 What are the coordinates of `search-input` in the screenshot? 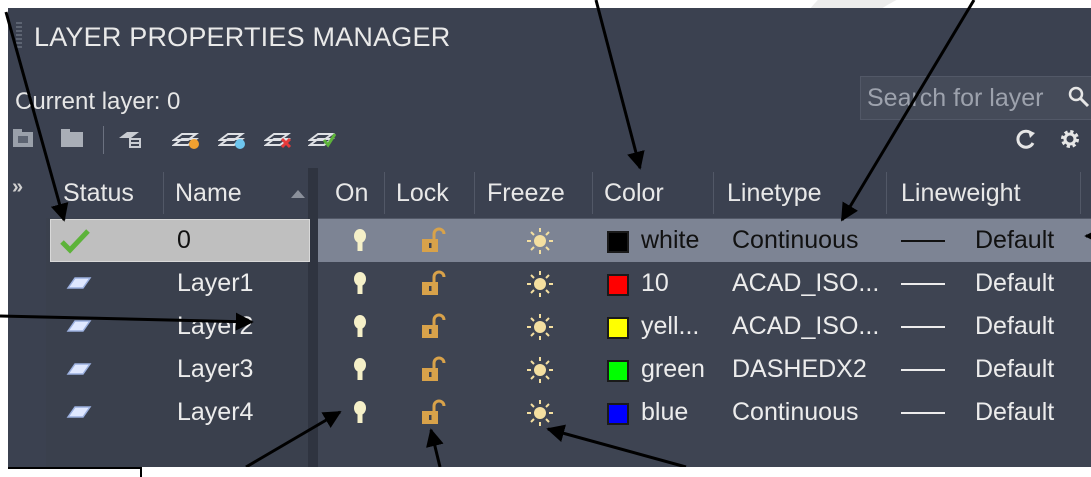 It's located at (965, 98).